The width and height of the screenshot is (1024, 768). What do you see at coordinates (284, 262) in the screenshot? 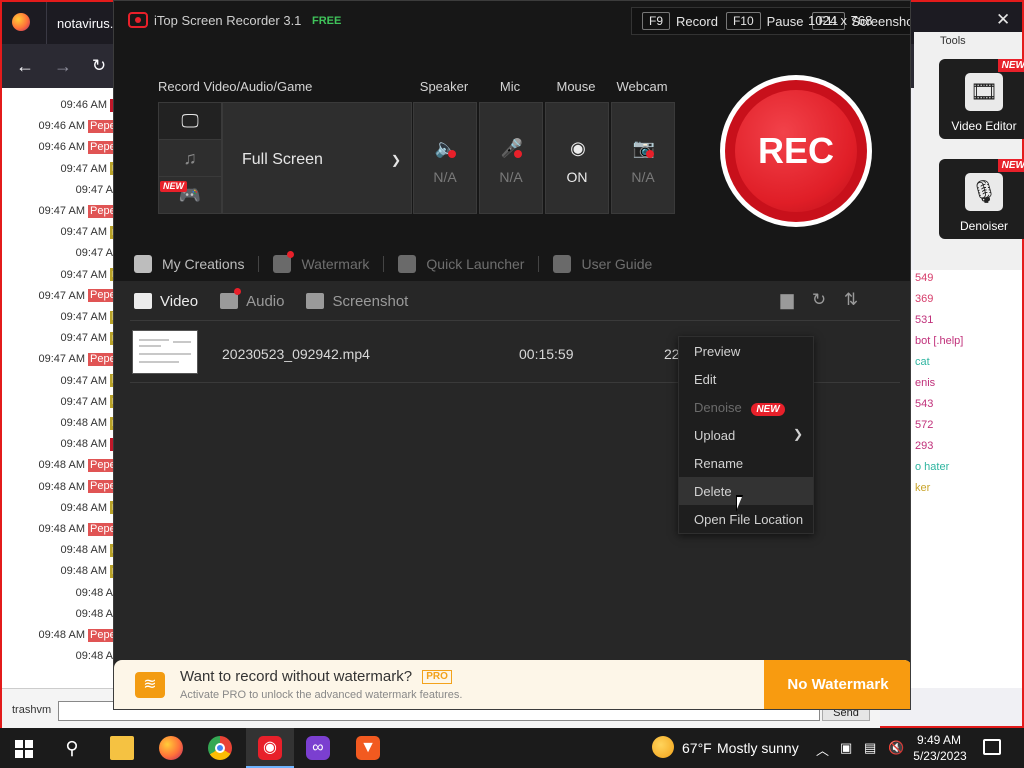
I see `watermark-icon` at bounding box center [284, 262].